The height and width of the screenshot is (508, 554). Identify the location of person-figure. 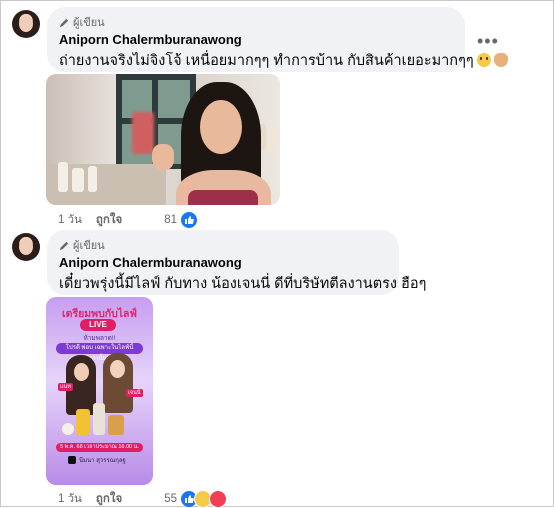
(204, 143).